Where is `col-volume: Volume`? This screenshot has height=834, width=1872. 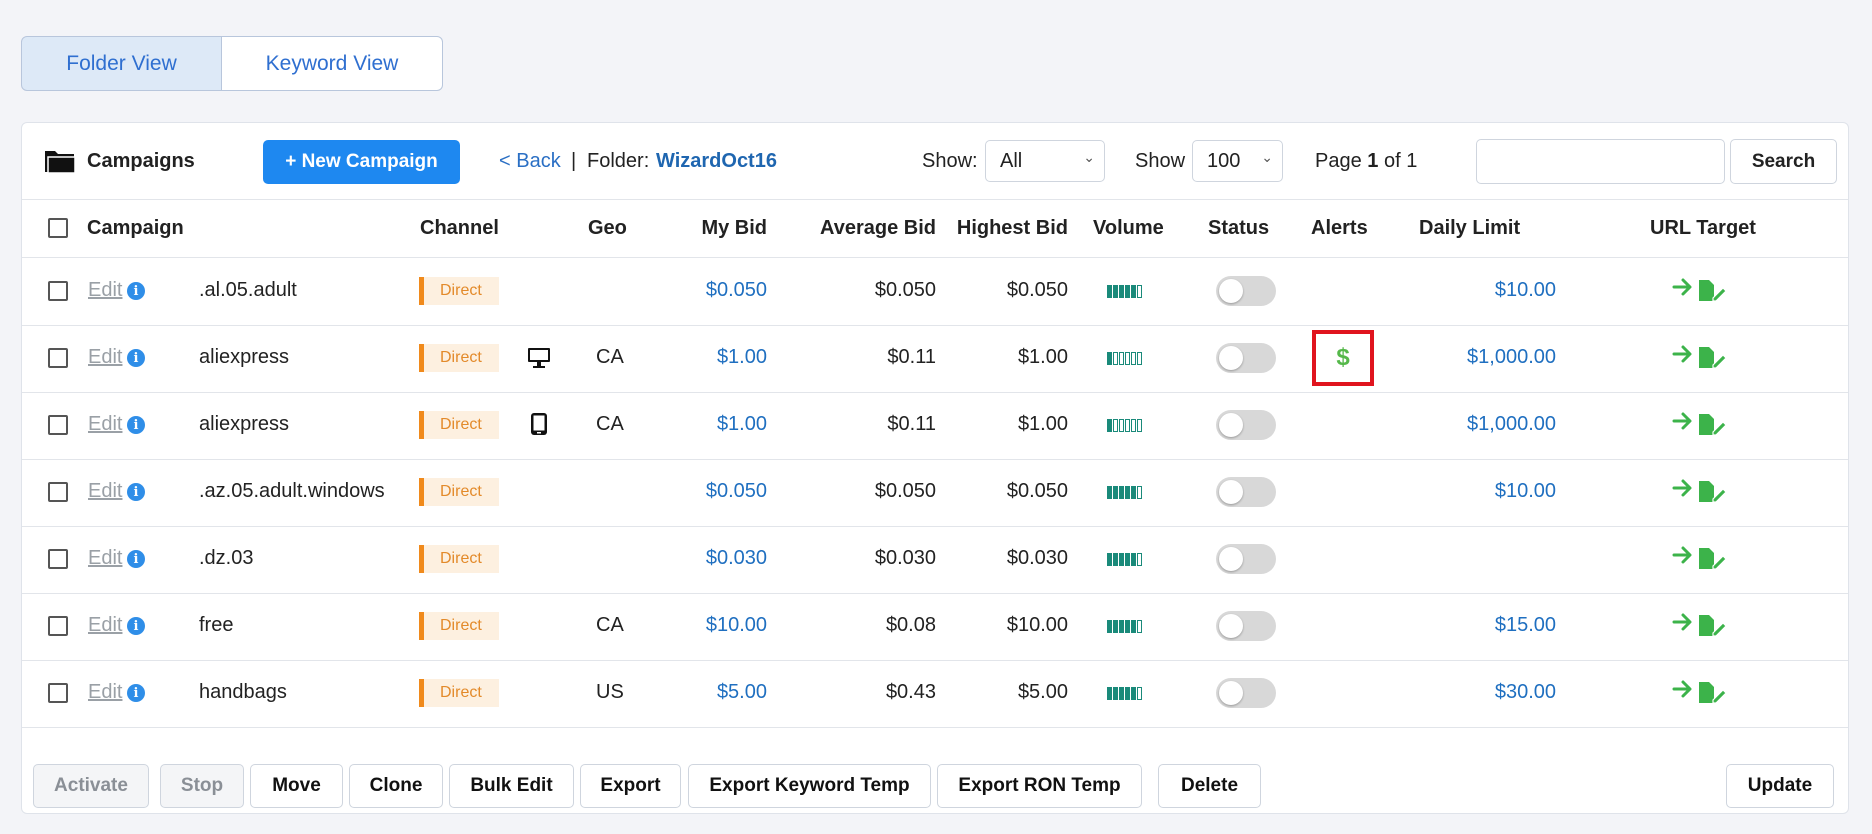 col-volume: Volume is located at coordinates (1128, 228).